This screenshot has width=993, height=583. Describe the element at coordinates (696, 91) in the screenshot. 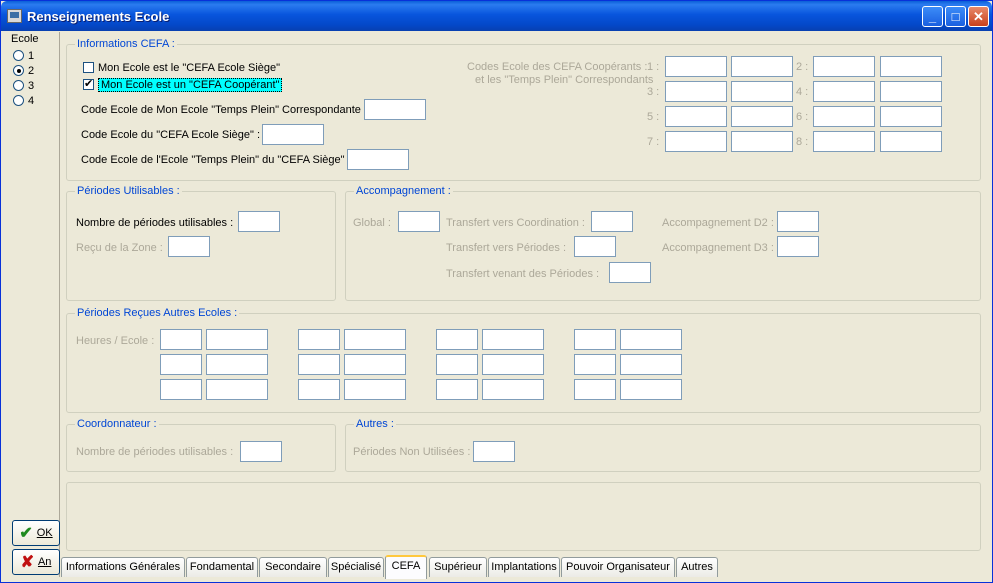

I see `coop-3-code-field` at that location.